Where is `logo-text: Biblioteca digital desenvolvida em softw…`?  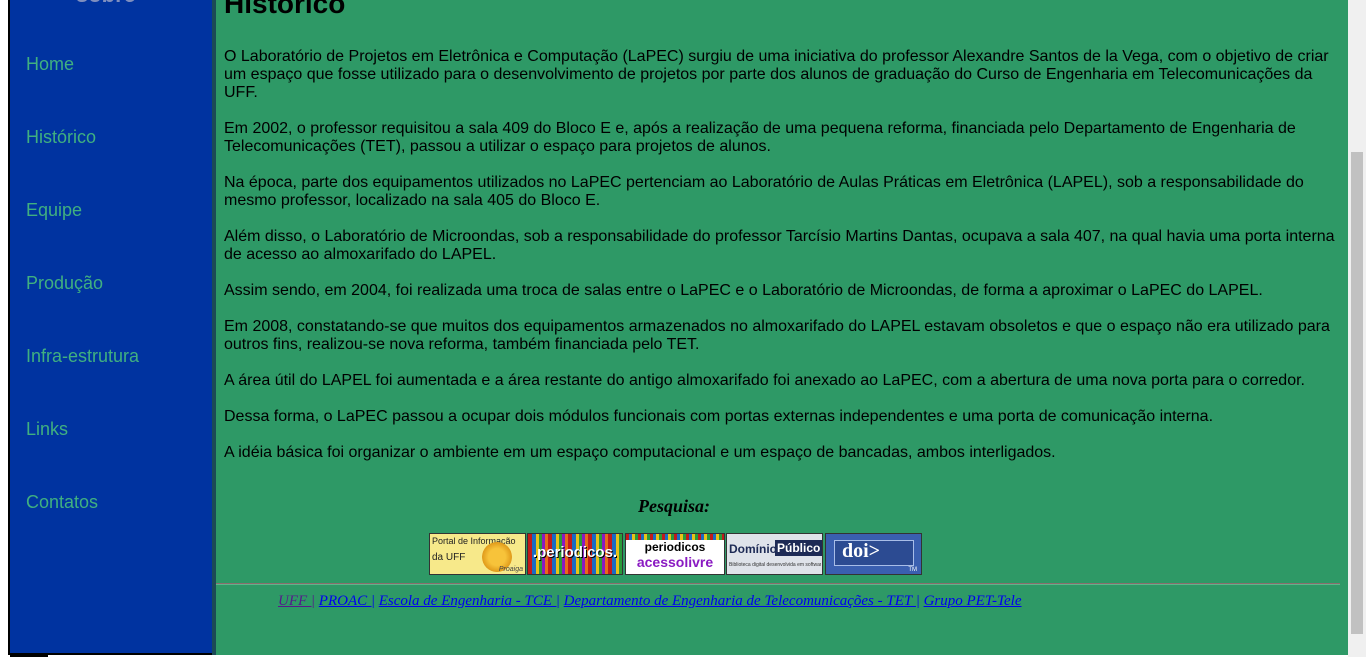 logo-text: Biblioteca digital desenvolvida em softw… is located at coordinates (775, 565).